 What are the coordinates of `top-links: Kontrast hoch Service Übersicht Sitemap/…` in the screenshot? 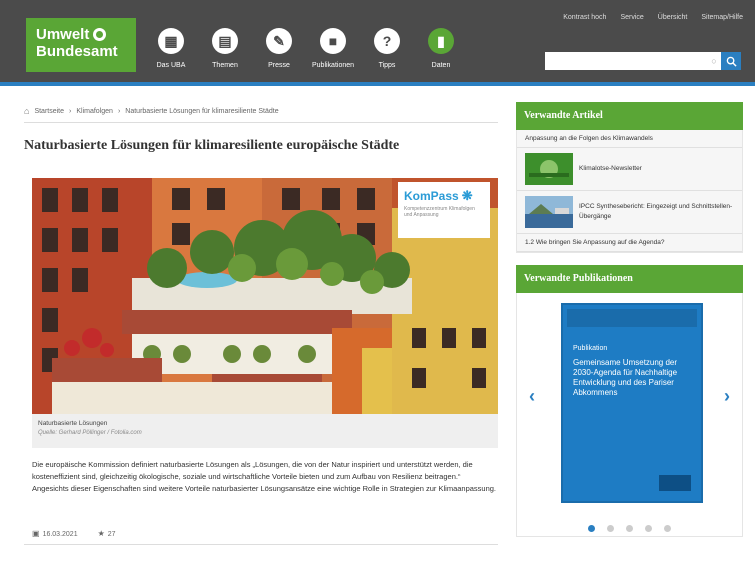 It's located at (653, 17).